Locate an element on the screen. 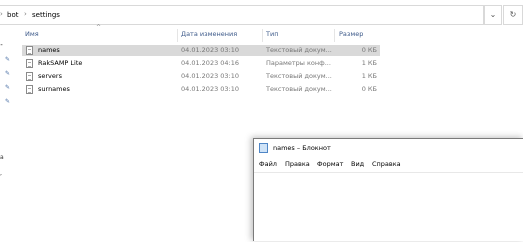 Image resolution: width=523 pixels, height=242 pixels. notepad-title: names – Блокнот is located at coordinates (302, 148).